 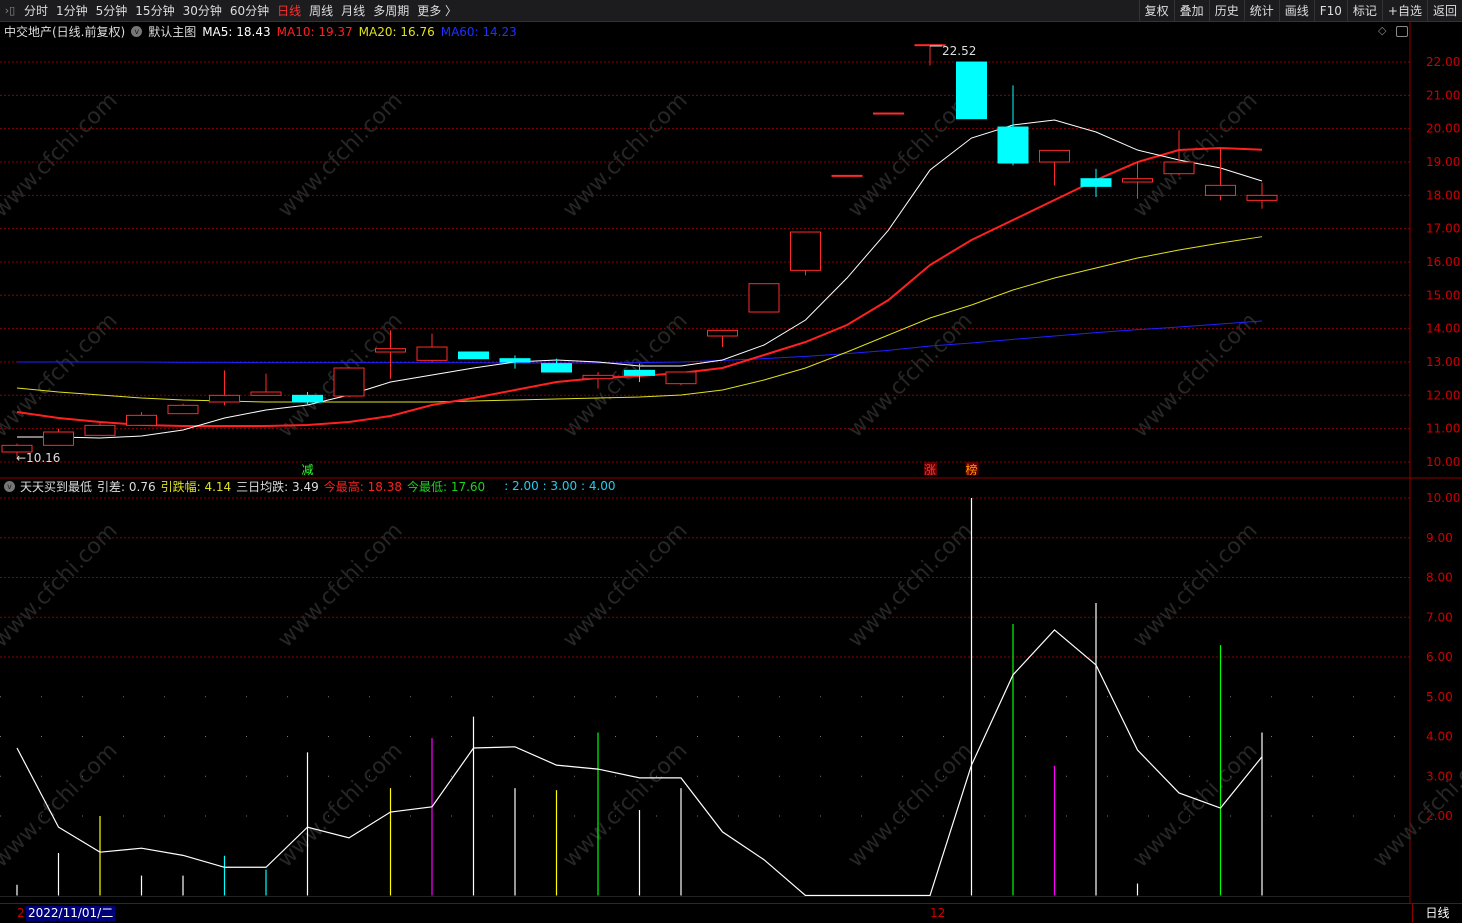 What do you see at coordinates (1402, 31) in the screenshot?
I see `panel-toggle-icon` at bounding box center [1402, 31].